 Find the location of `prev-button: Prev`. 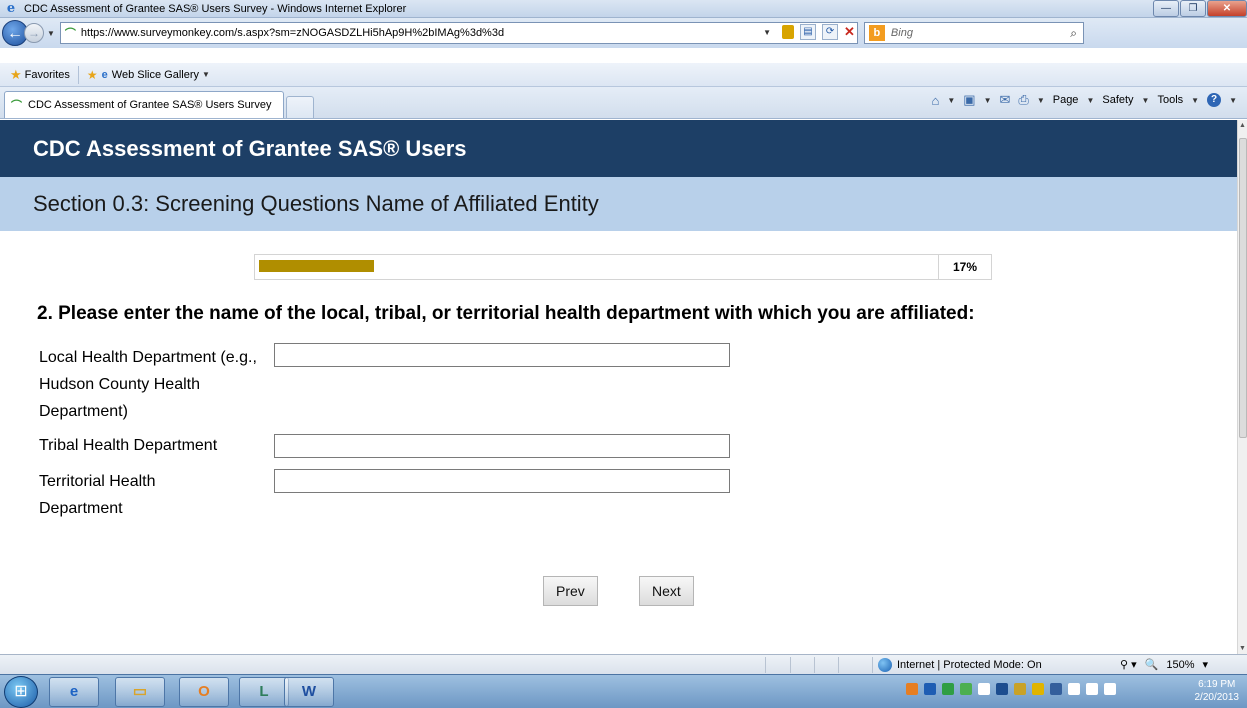

prev-button: Prev is located at coordinates (570, 591).